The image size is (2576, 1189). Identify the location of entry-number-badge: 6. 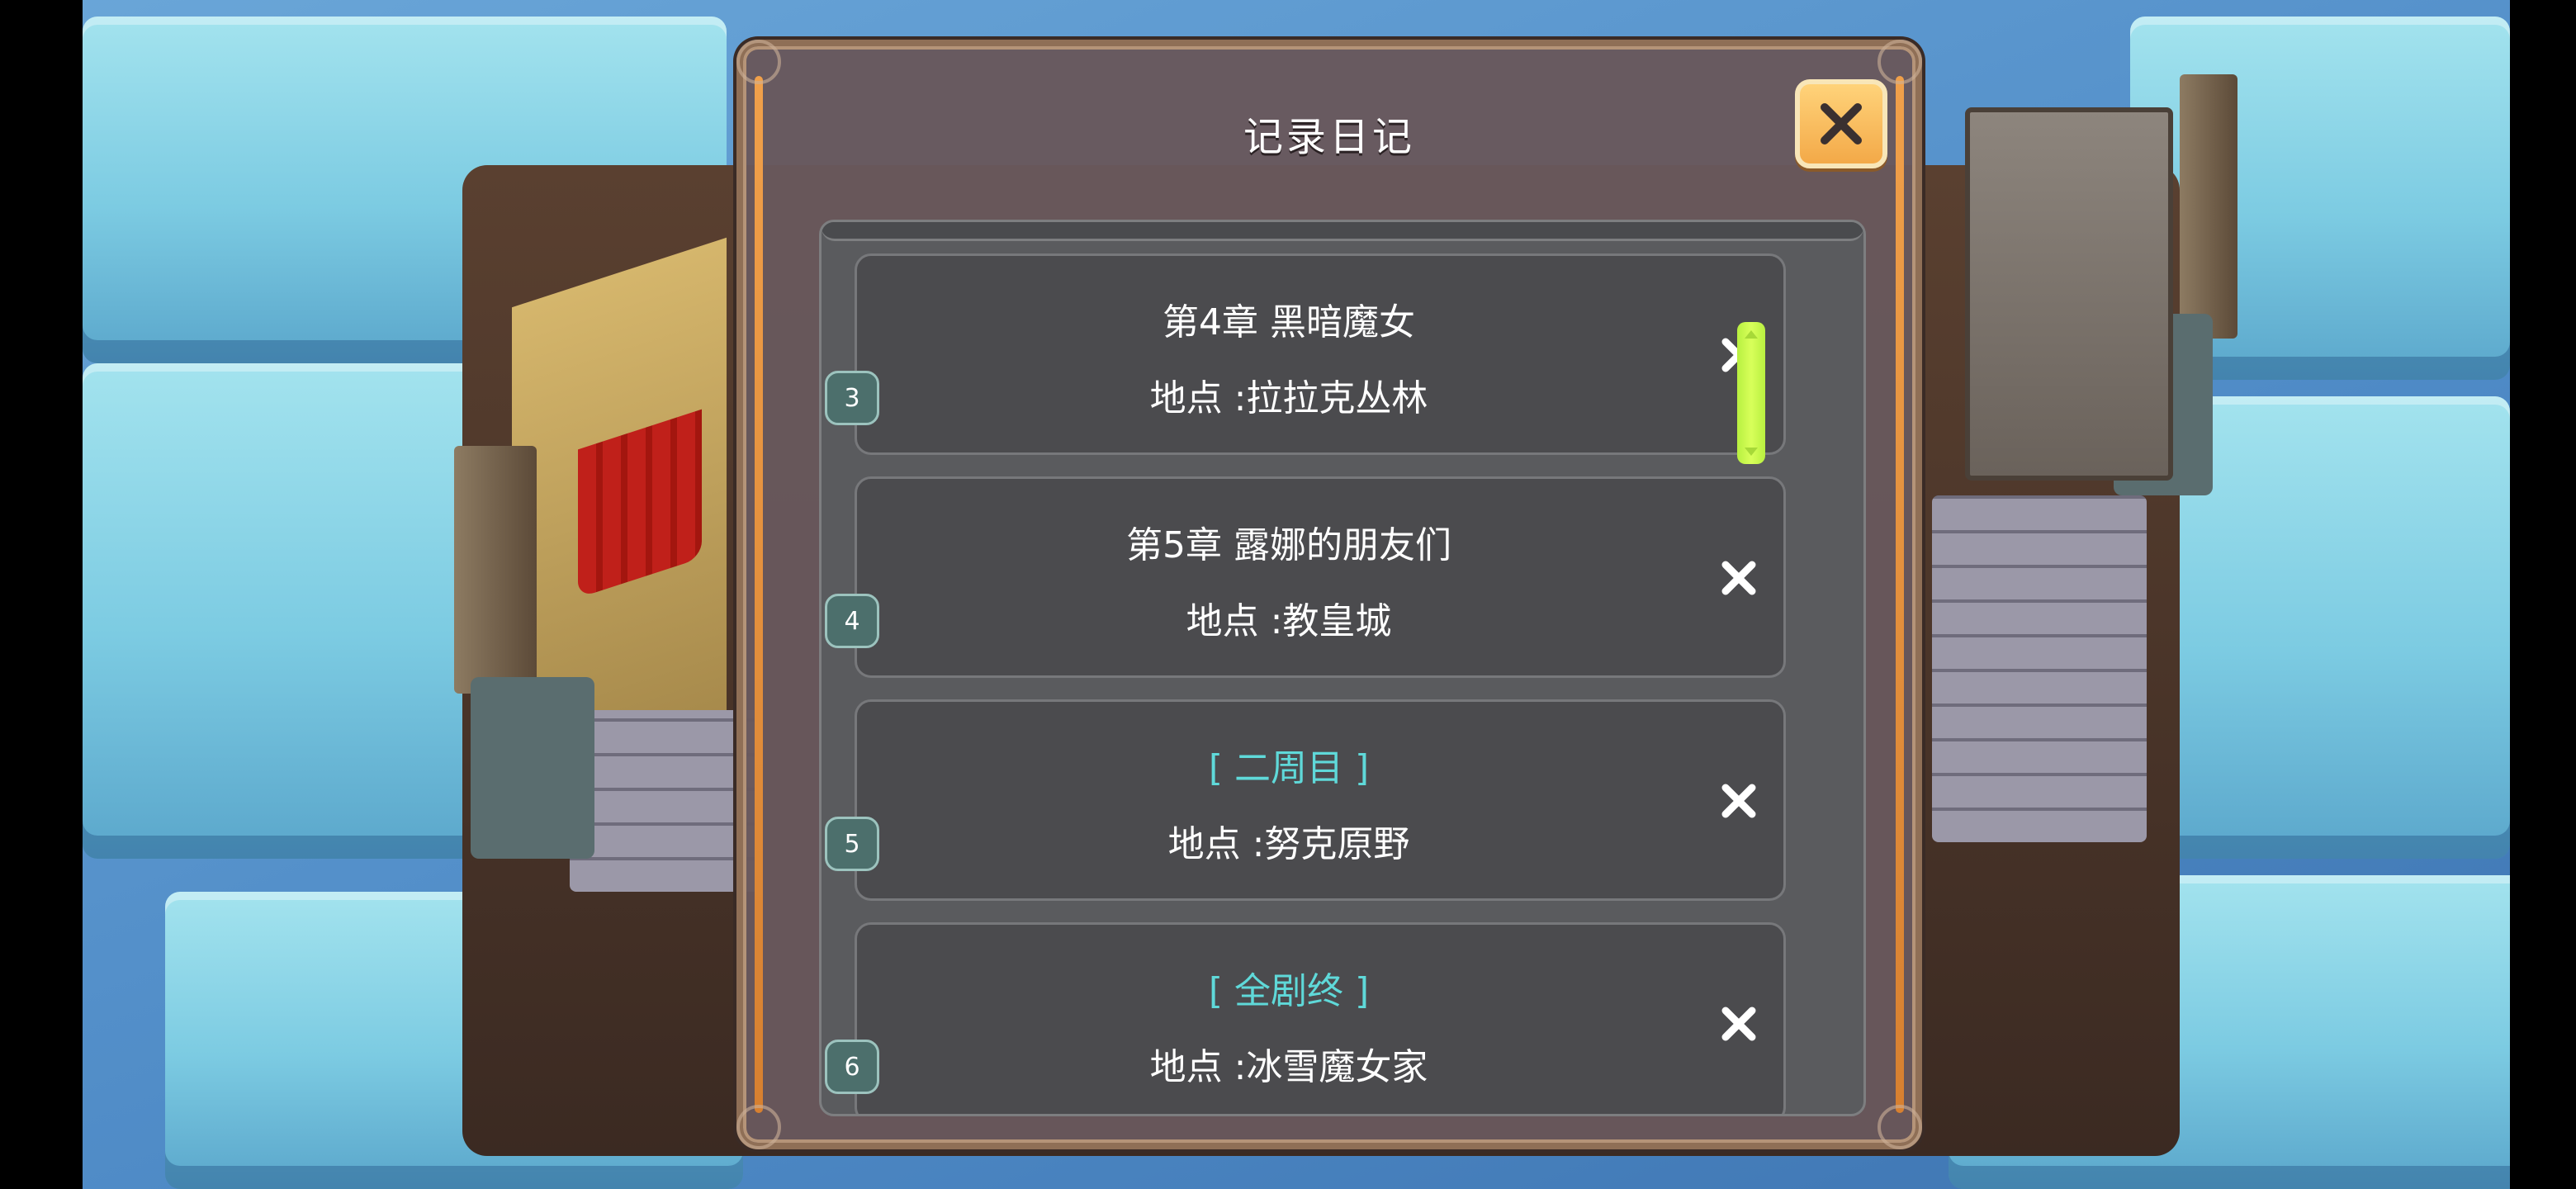
(852, 1067).